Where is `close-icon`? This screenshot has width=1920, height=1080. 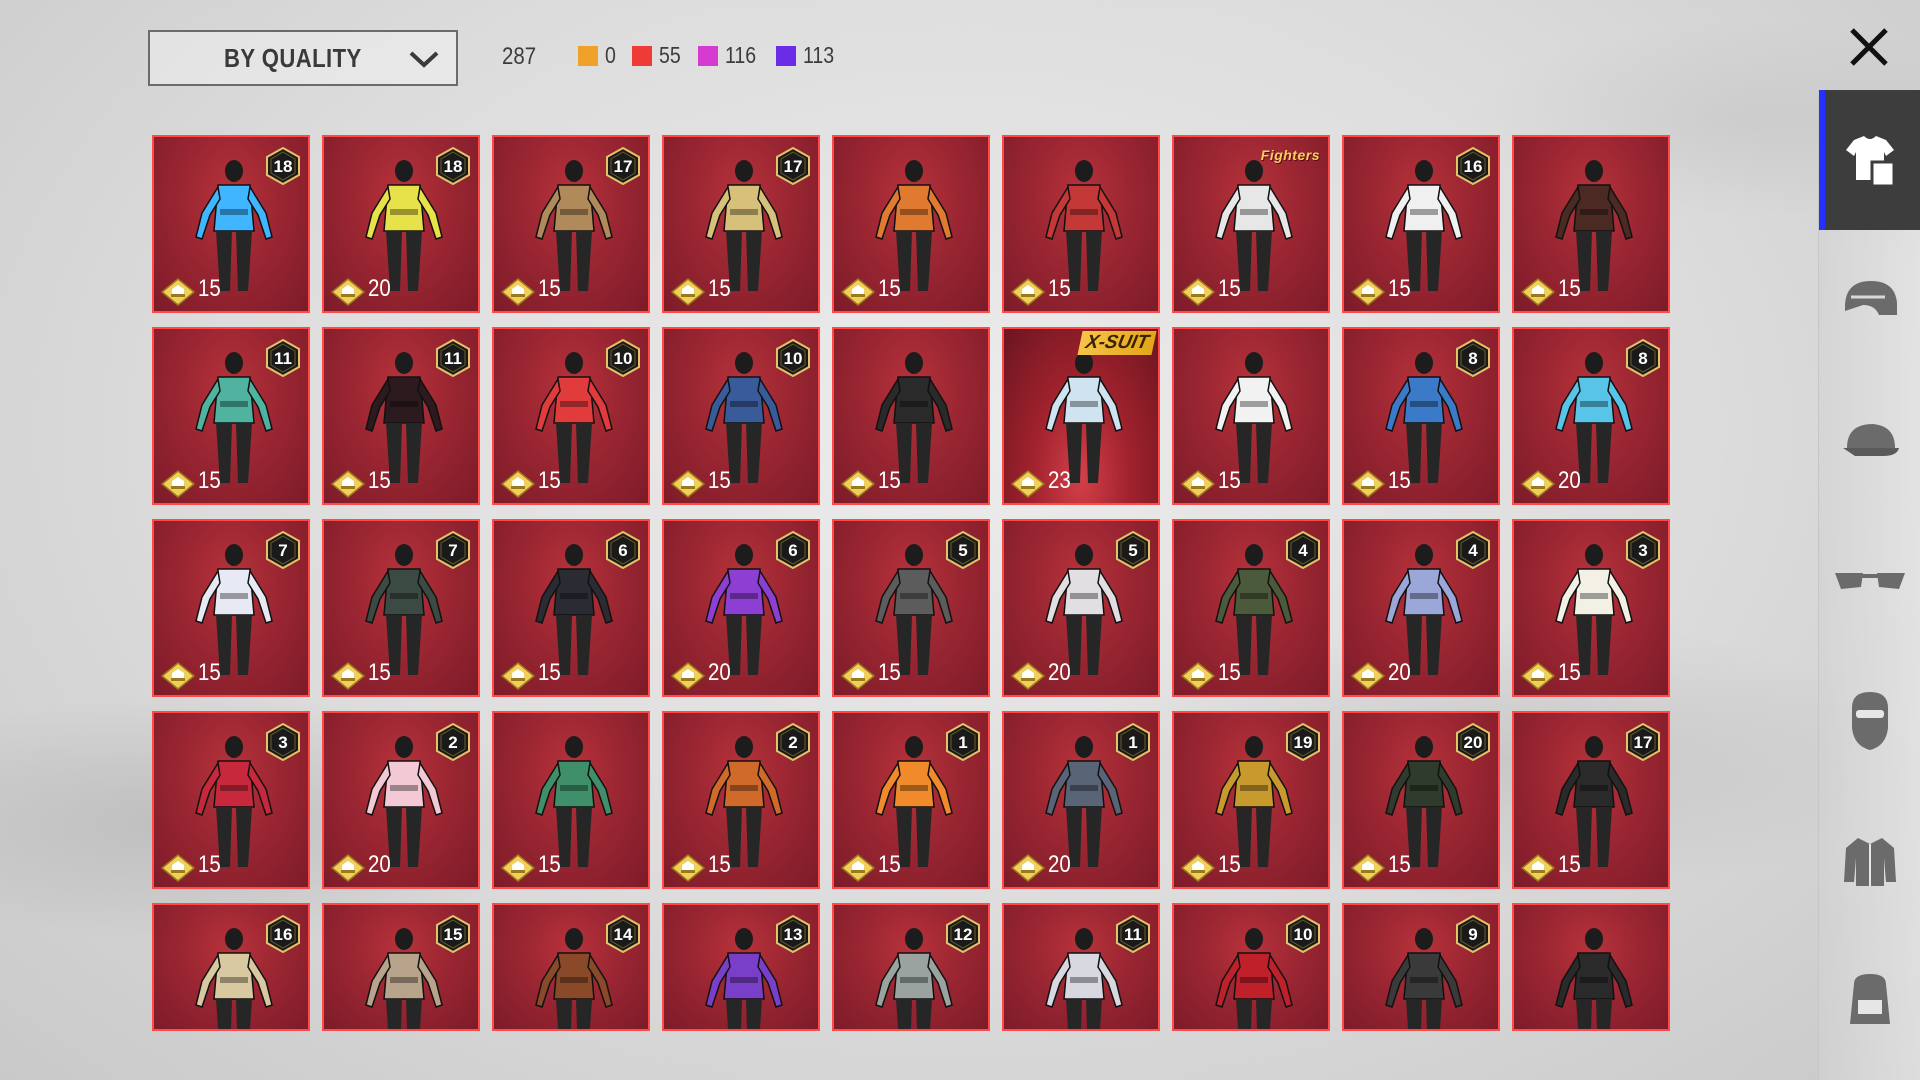 close-icon is located at coordinates (1869, 47).